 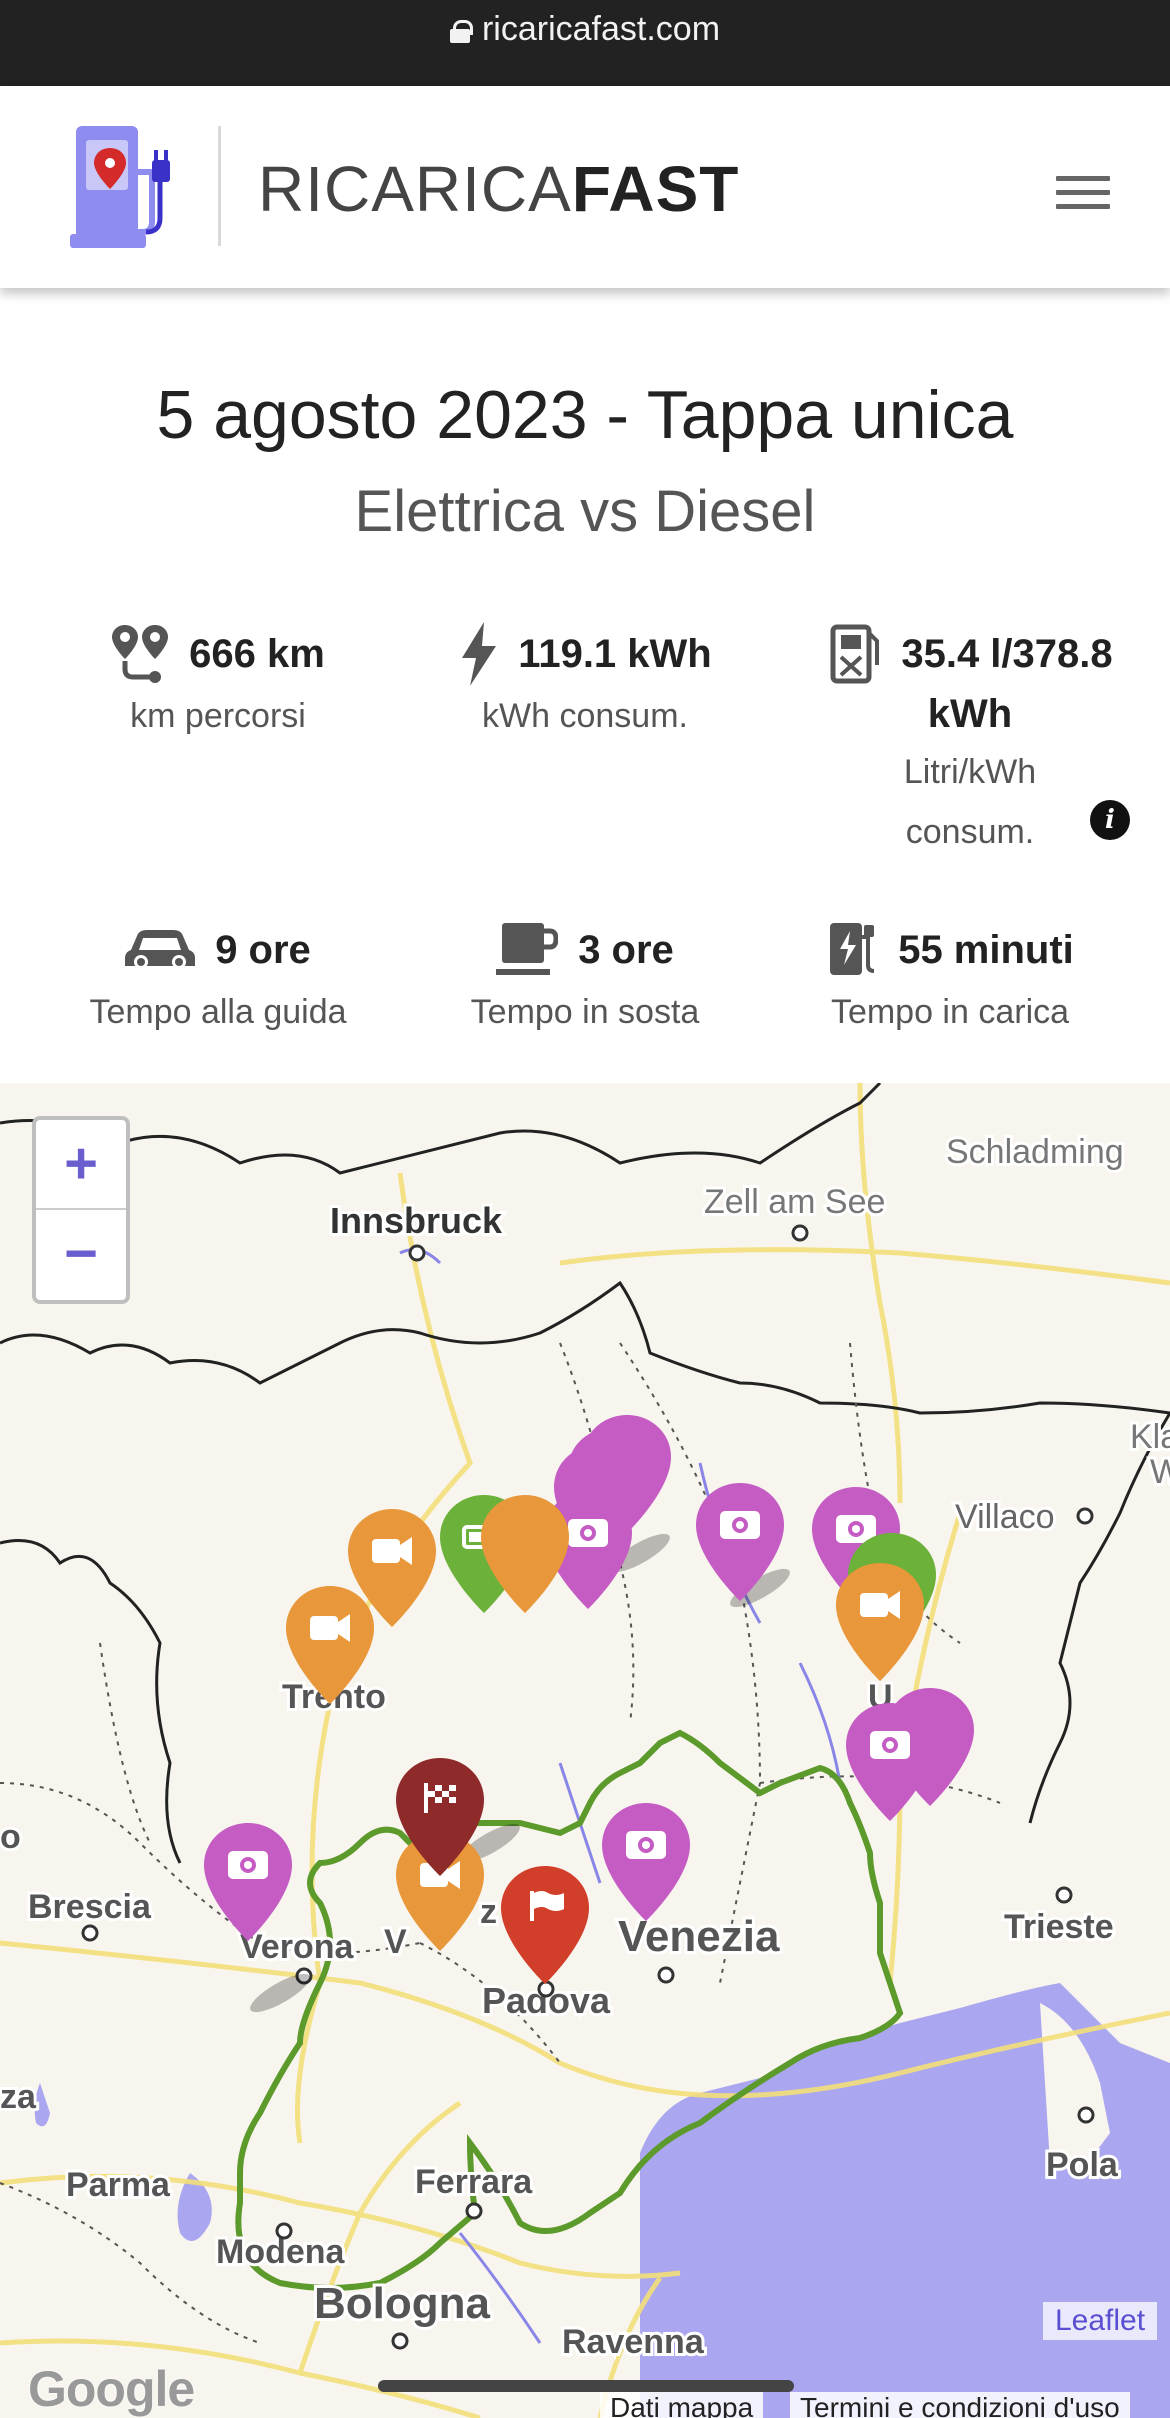 I want to click on city-pola: Pola, so click(x=1082, y=2165).